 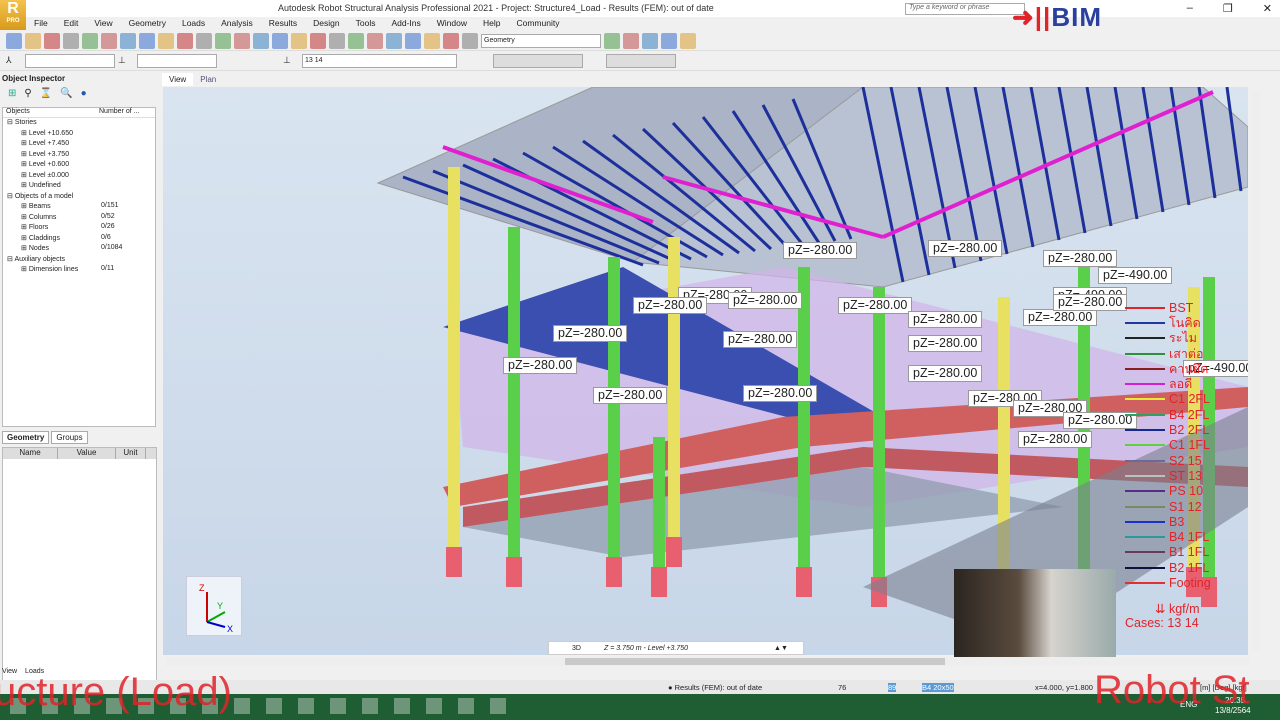 I want to click on cases-combo: 13 14, so click(x=379, y=60).